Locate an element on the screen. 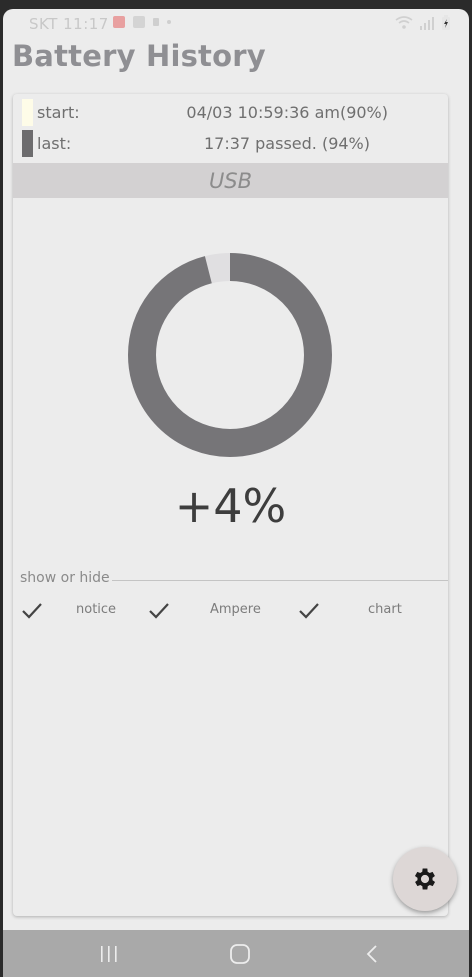 The height and width of the screenshot is (977, 472). toggle-ampere-label: Ampere is located at coordinates (235, 609).